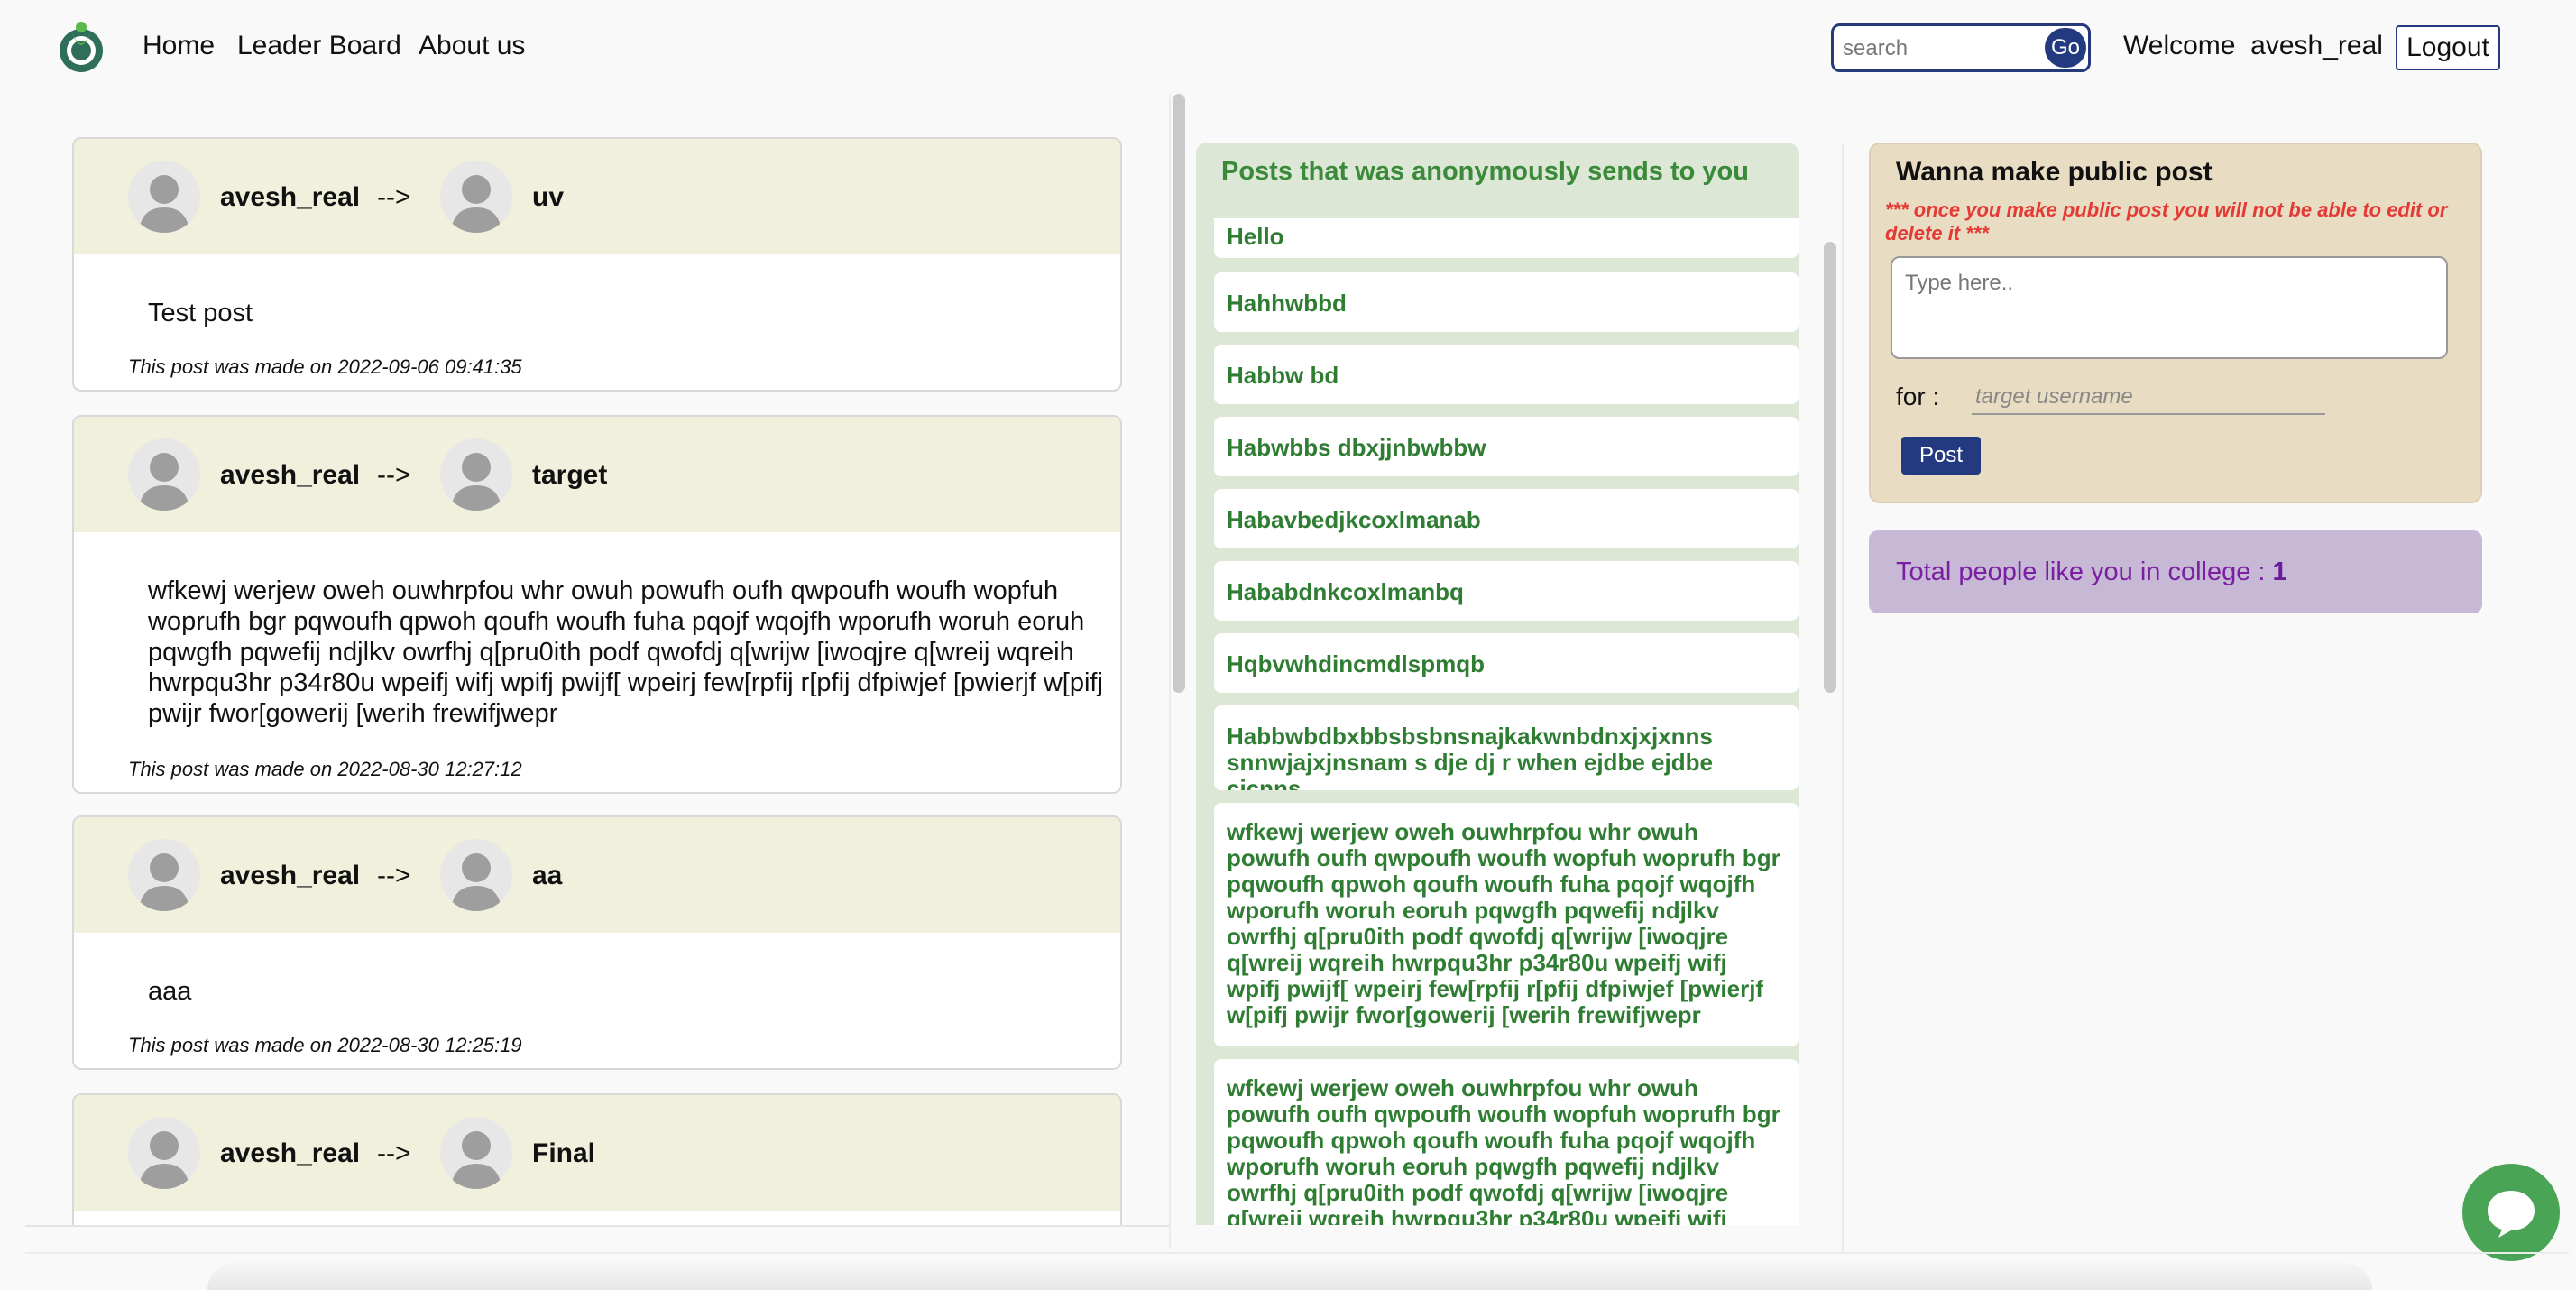  What do you see at coordinates (2085, 571) in the screenshot?
I see `college-stats-label: Total people like you in college :` at bounding box center [2085, 571].